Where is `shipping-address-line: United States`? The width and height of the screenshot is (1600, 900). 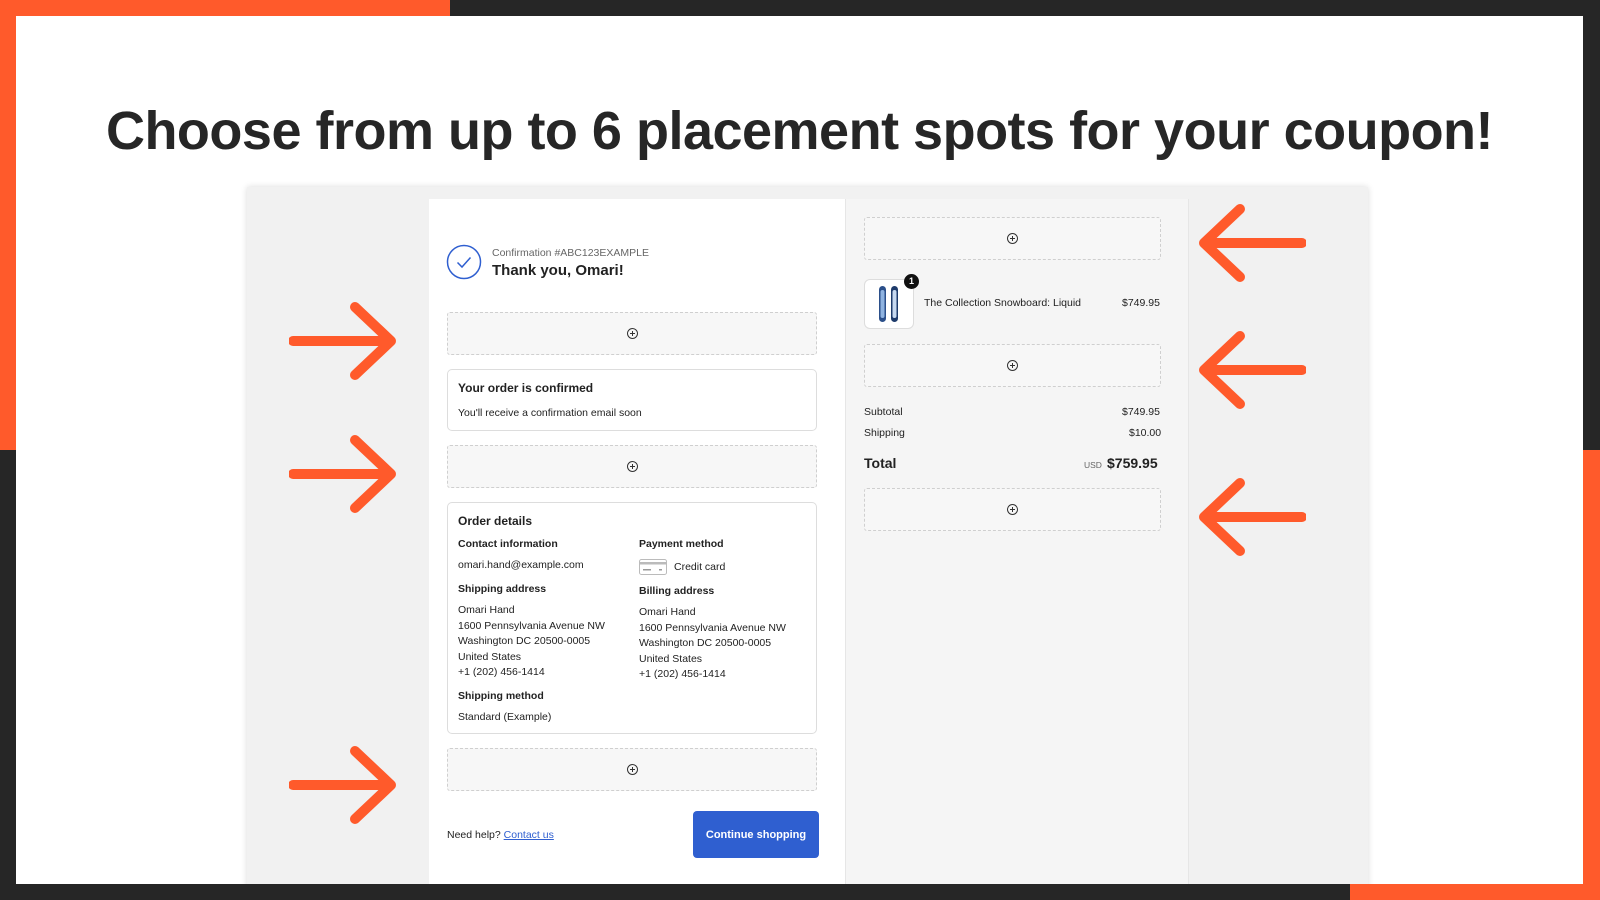 shipping-address-line: United States is located at coordinates (490, 657).